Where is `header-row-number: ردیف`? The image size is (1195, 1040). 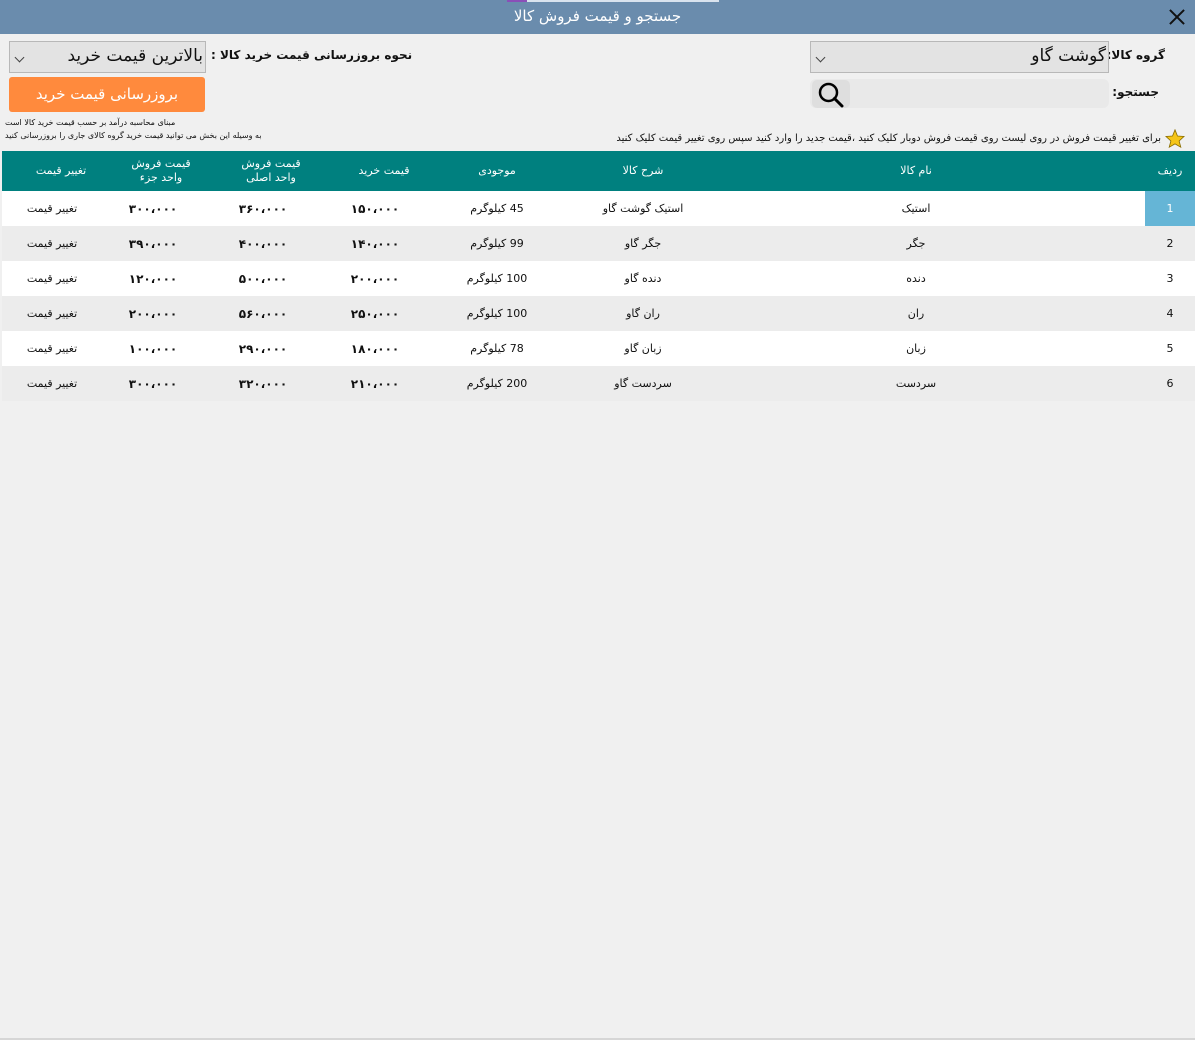 header-row-number: ردیف is located at coordinates (1170, 171).